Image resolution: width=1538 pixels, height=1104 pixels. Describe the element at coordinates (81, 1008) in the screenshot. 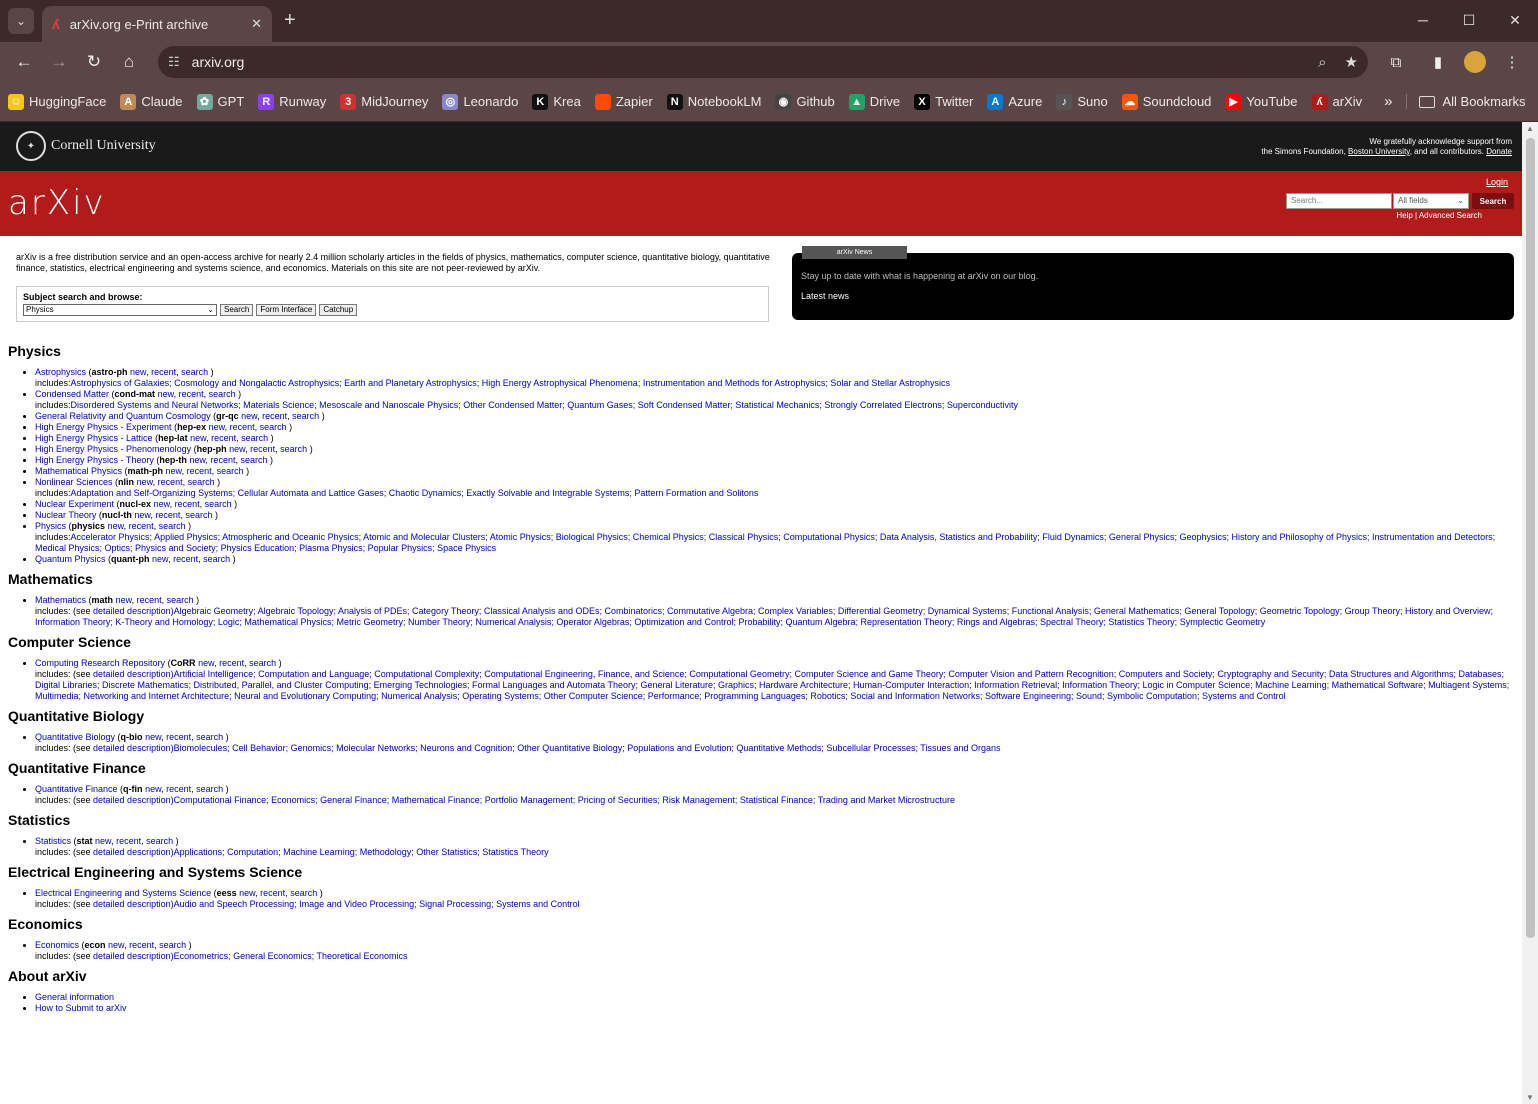

I see `archive-link: How to Submit to arXiv` at that location.